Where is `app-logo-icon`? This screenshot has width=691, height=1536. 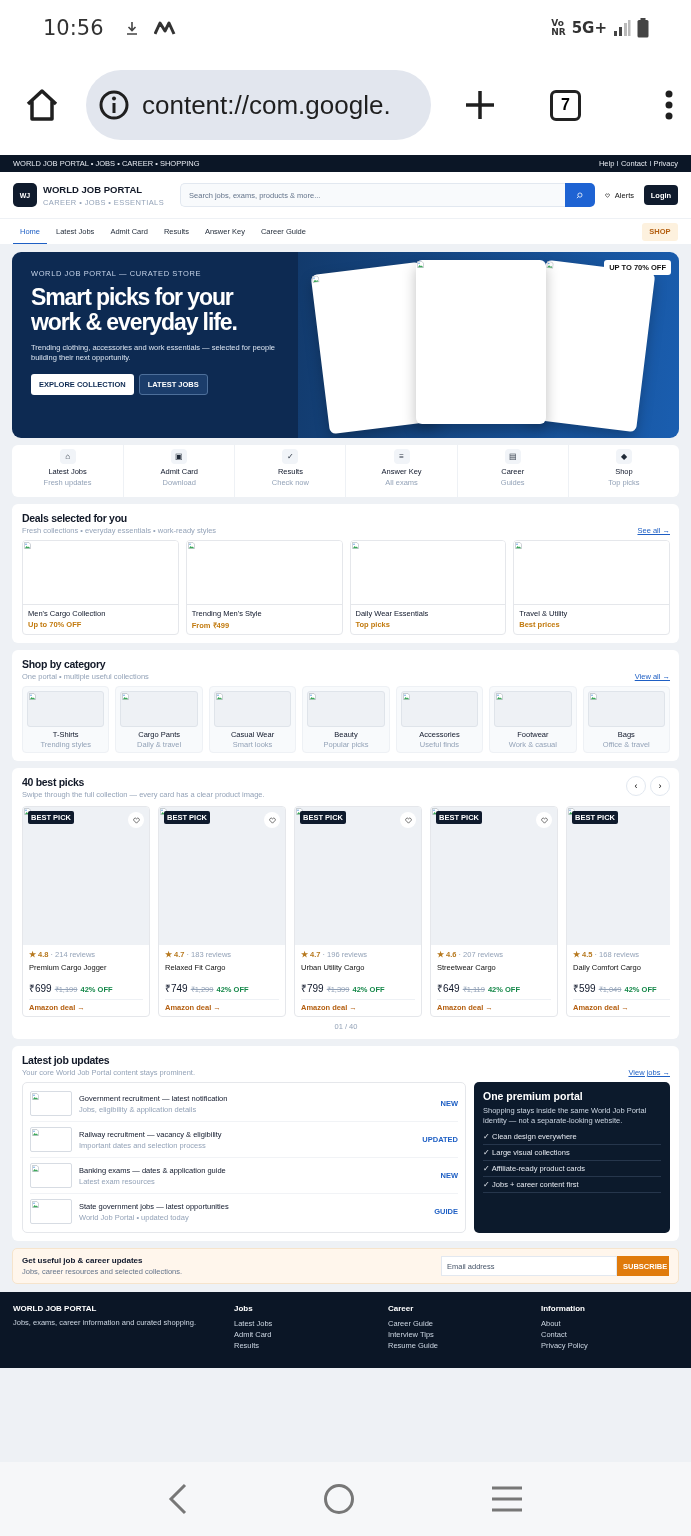 app-logo-icon is located at coordinates (164, 27).